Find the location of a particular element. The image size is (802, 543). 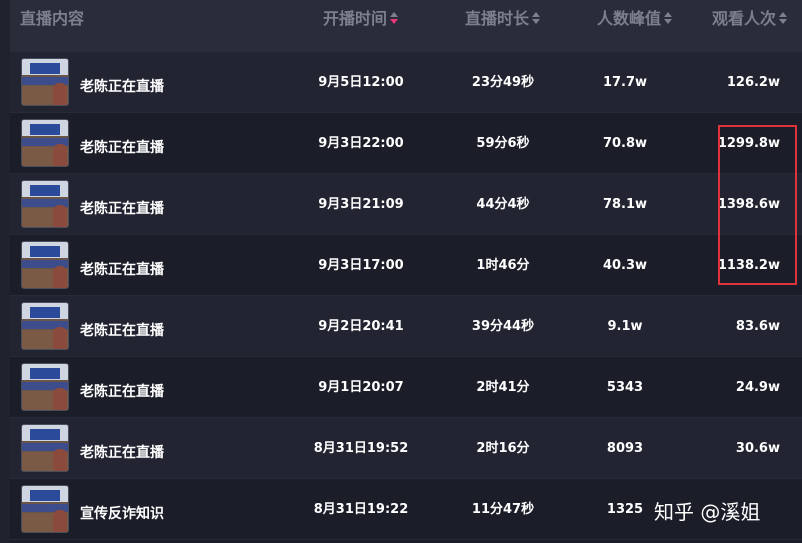

table-row: 老陈正在直播 8月31日19:52 2时16分 8093 30.6w is located at coordinates (406, 448).